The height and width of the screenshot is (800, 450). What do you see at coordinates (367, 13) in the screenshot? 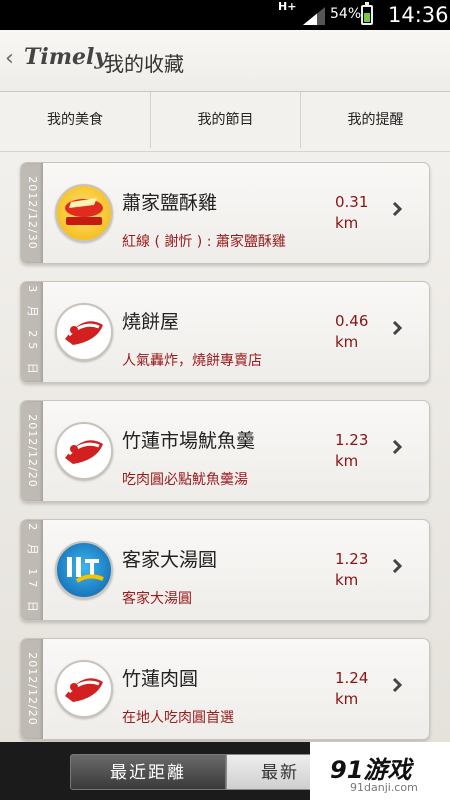
I see `battery-icon` at bounding box center [367, 13].